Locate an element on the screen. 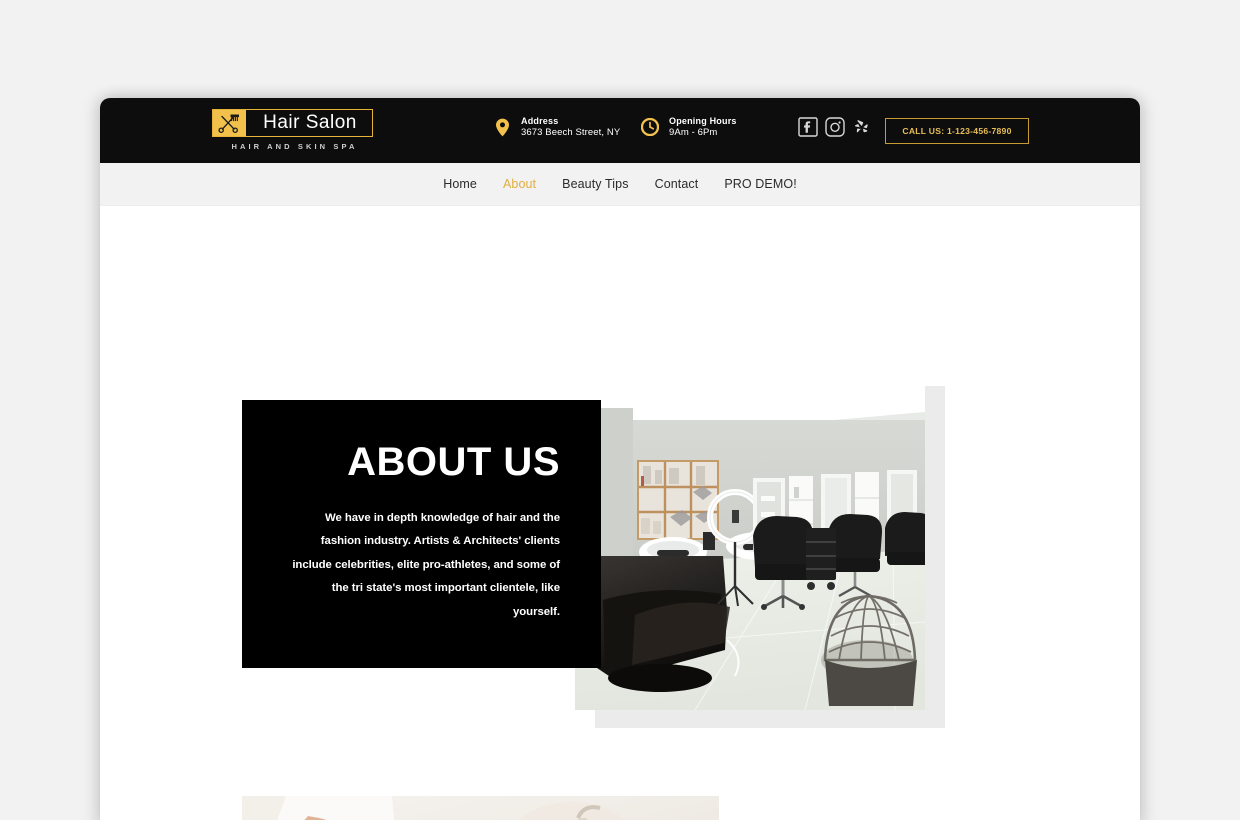  main-navigation: Home About Beauty Tips Contact PRO DEMO! is located at coordinates (620, 184).